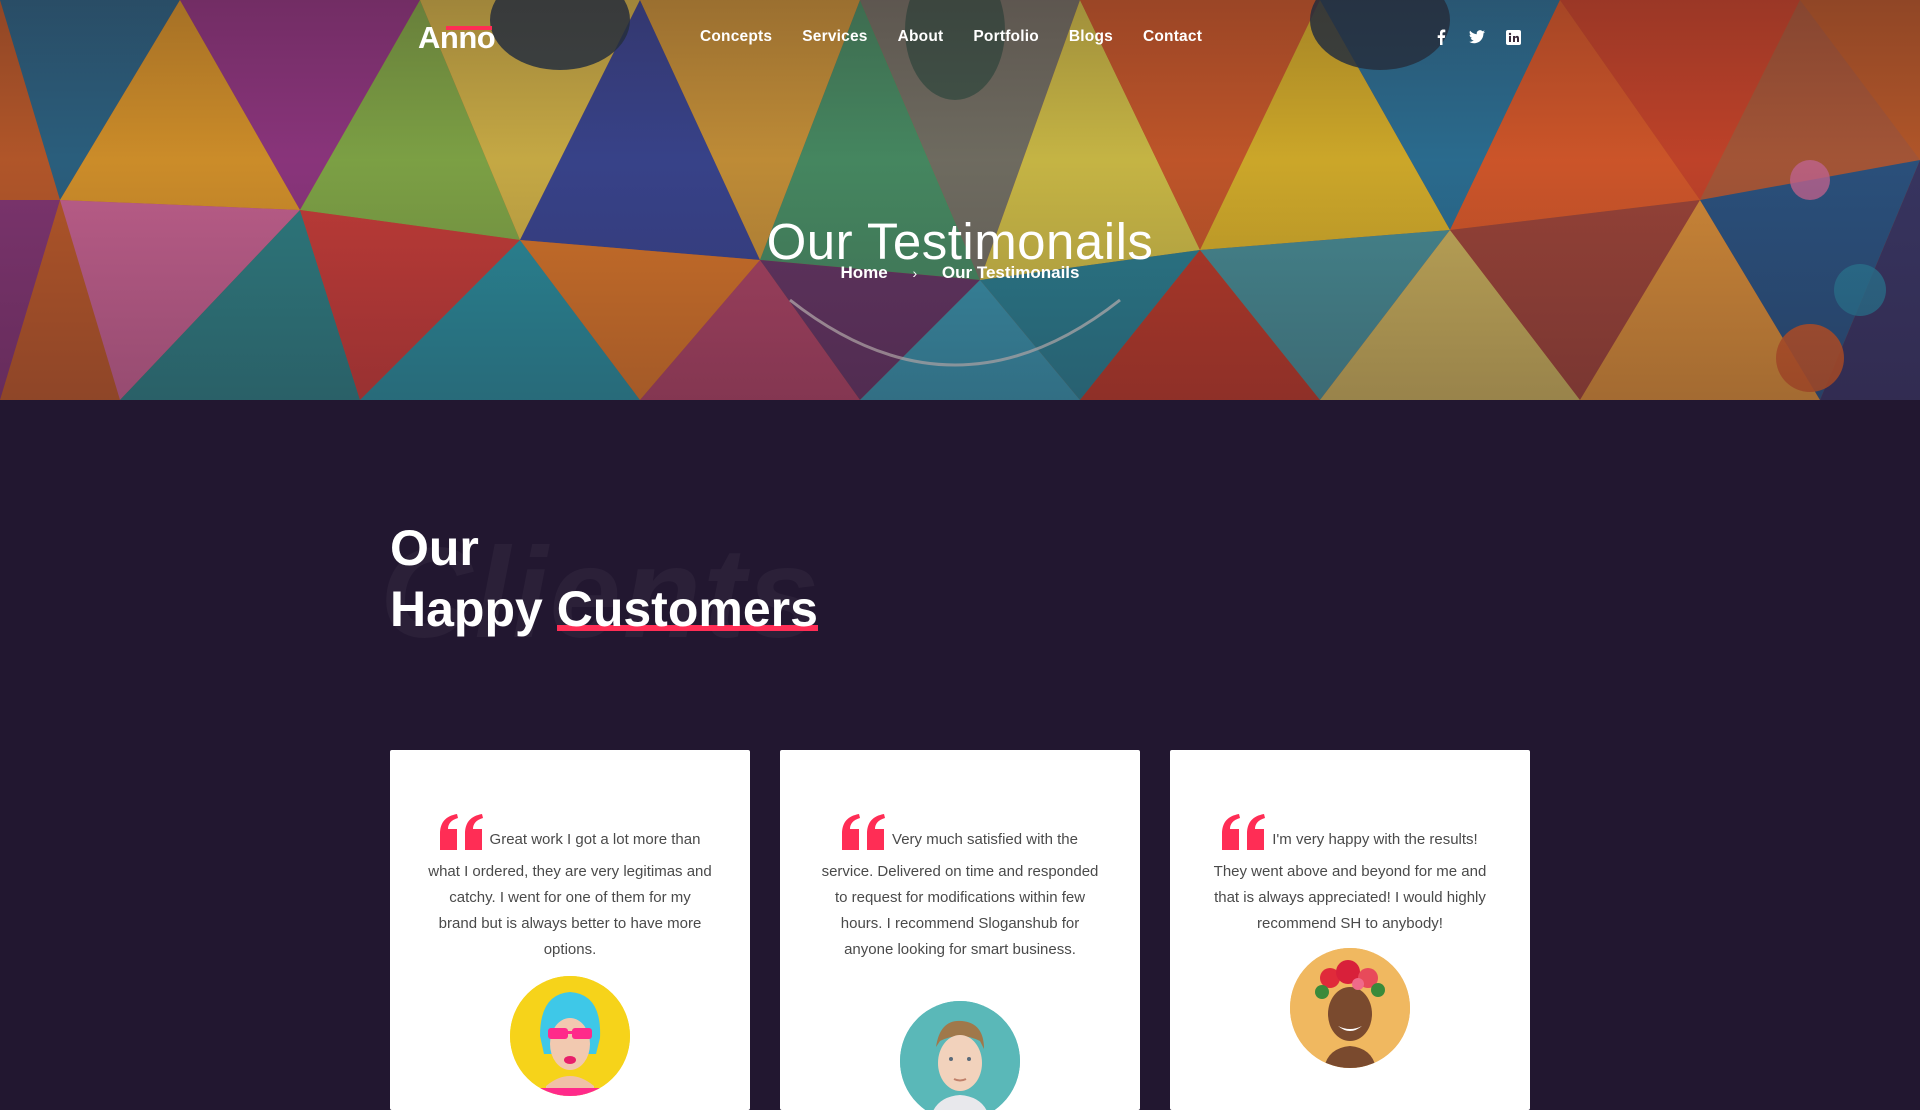 This screenshot has height=1110, width=1920. What do you see at coordinates (834, 37) in the screenshot?
I see `nav-services: Services` at bounding box center [834, 37].